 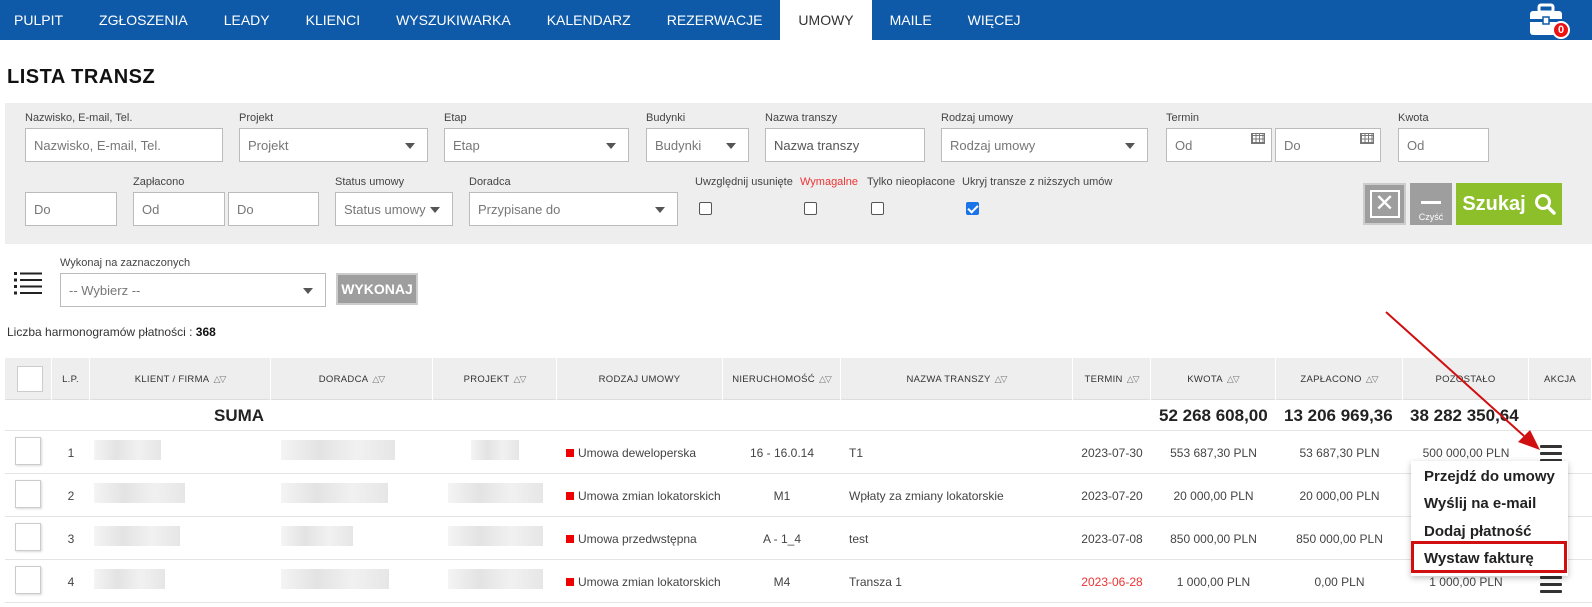 I want to click on include-deleted-checkbox, so click(x=705, y=208).